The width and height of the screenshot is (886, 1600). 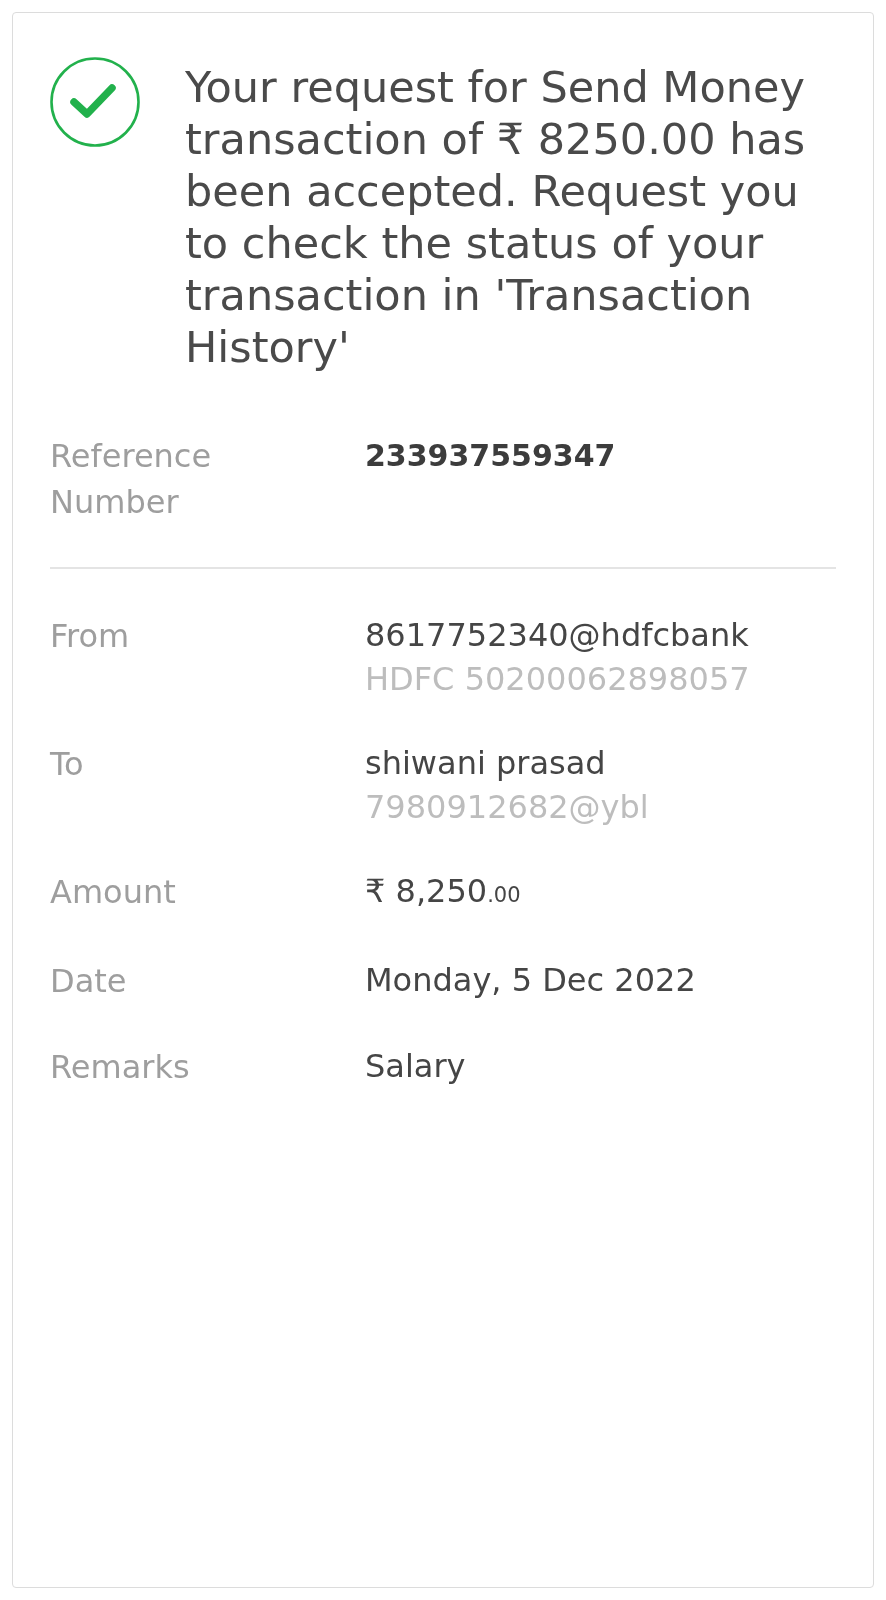 What do you see at coordinates (67, 764) in the screenshot?
I see `detail-label: To` at bounding box center [67, 764].